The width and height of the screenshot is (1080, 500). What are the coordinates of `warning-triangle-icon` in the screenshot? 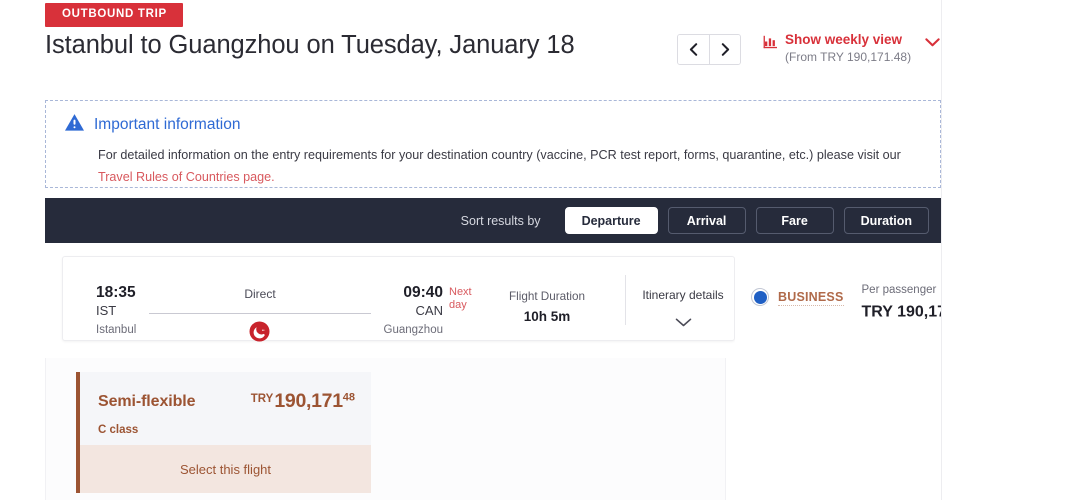 It's located at (74, 125).